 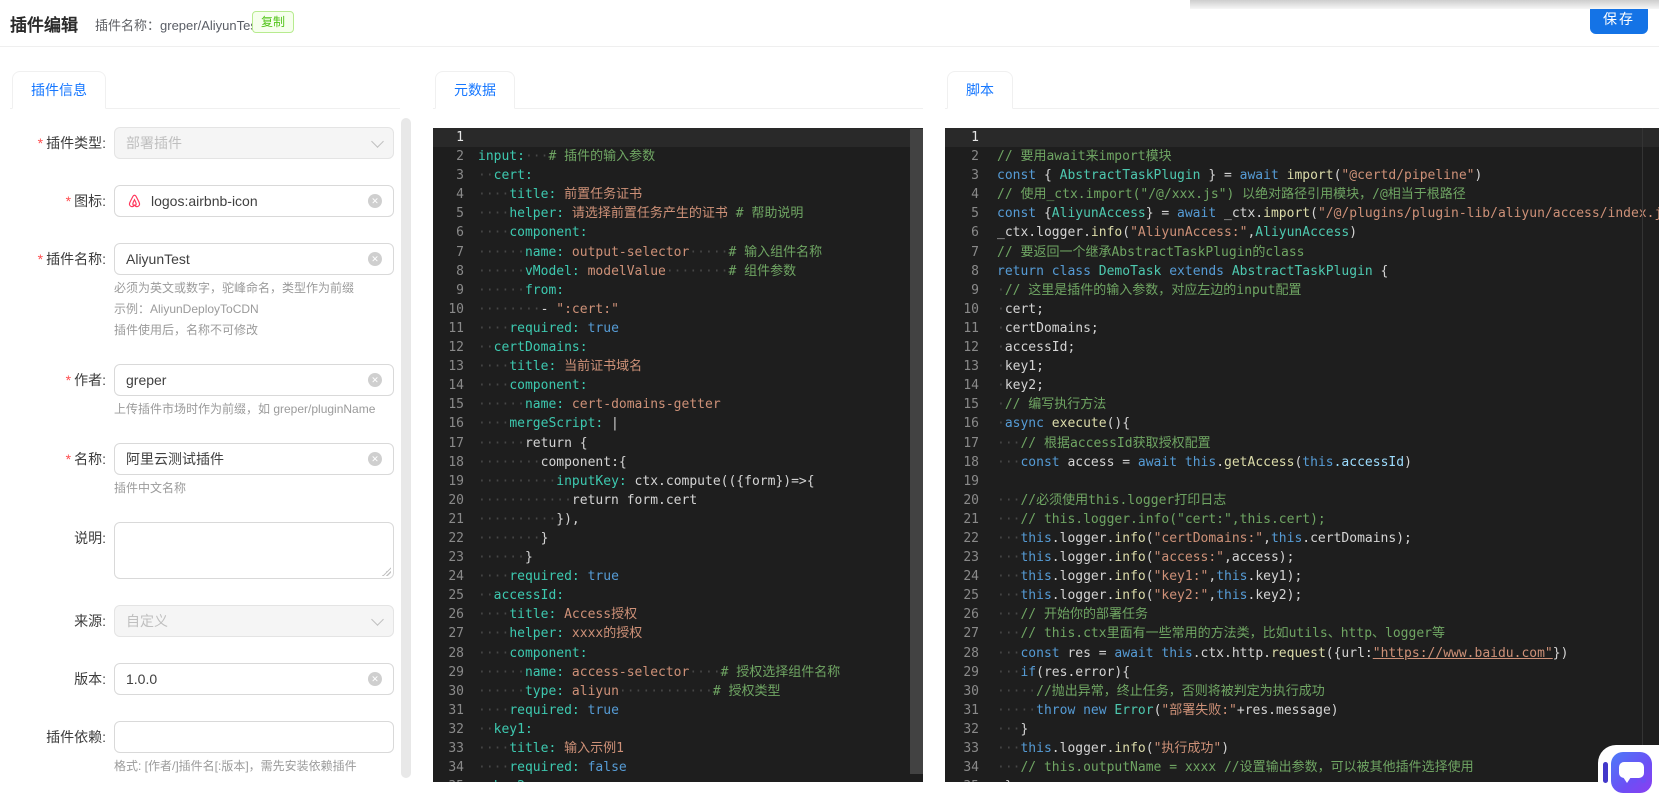 I want to click on code-line: 22 ········}, so click(x=678, y=538).